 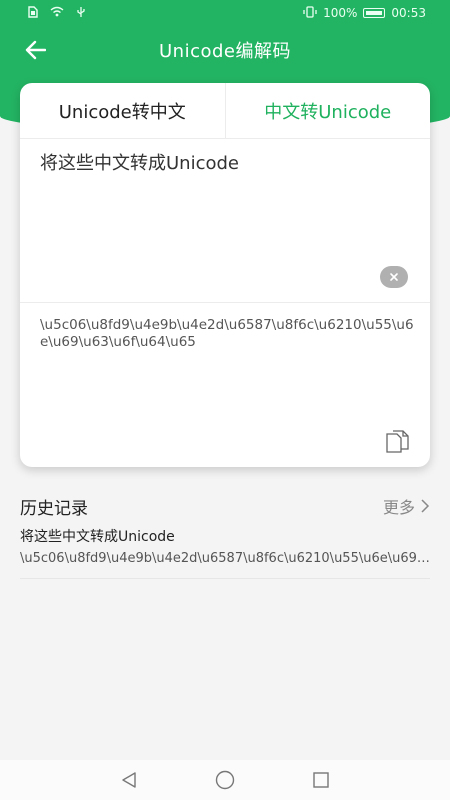 I want to click on wifi-icon, so click(x=57, y=13).